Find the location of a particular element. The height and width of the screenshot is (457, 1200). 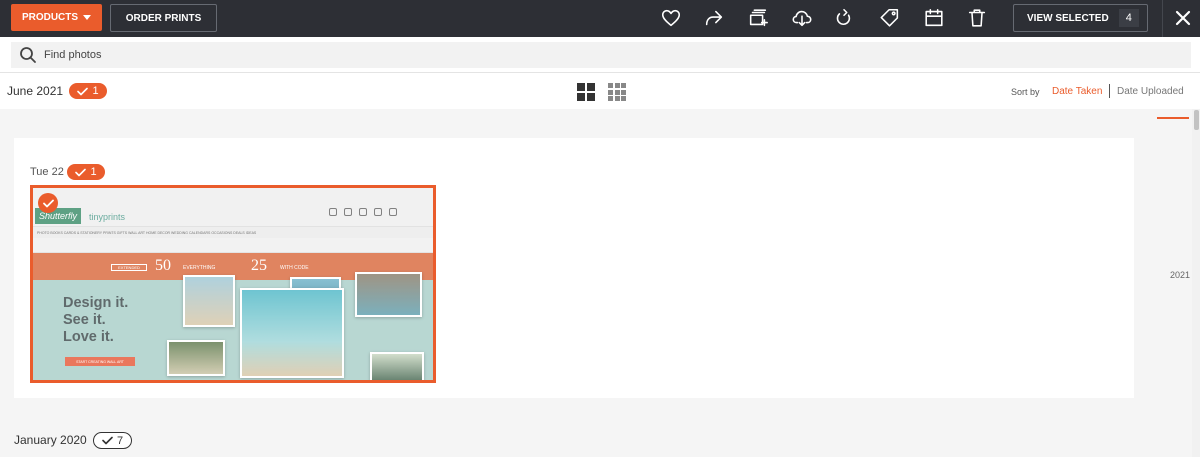

next-month-select-badge: 7 is located at coordinates (112, 440).